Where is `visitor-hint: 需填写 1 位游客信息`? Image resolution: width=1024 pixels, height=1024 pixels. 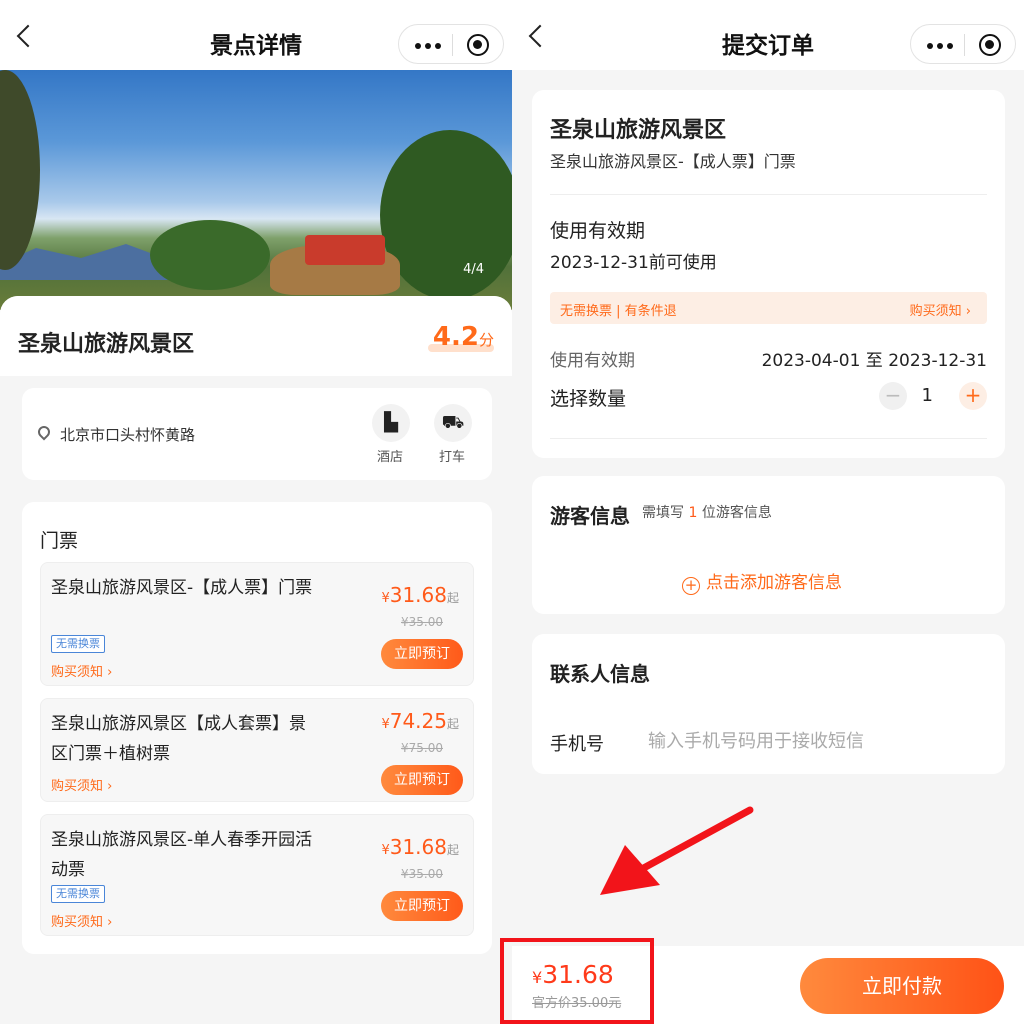 visitor-hint: 需填写 1 位游客信息 is located at coordinates (707, 512).